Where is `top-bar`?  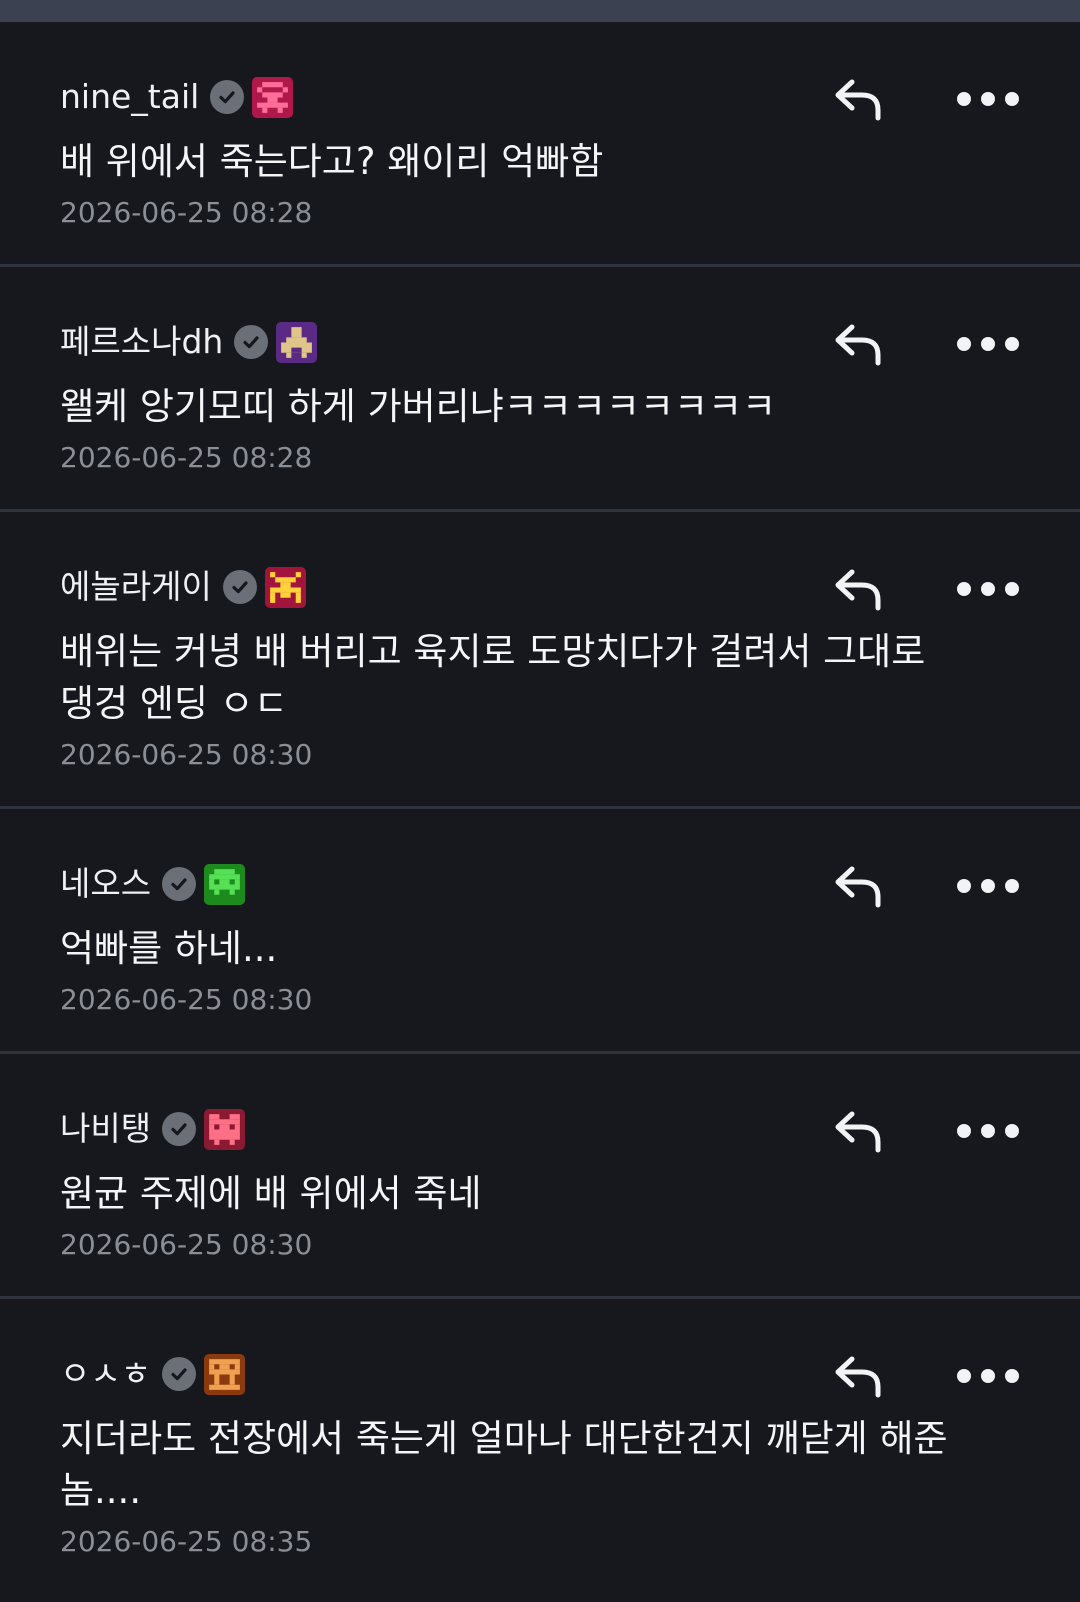
top-bar is located at coordinates (540, 11).